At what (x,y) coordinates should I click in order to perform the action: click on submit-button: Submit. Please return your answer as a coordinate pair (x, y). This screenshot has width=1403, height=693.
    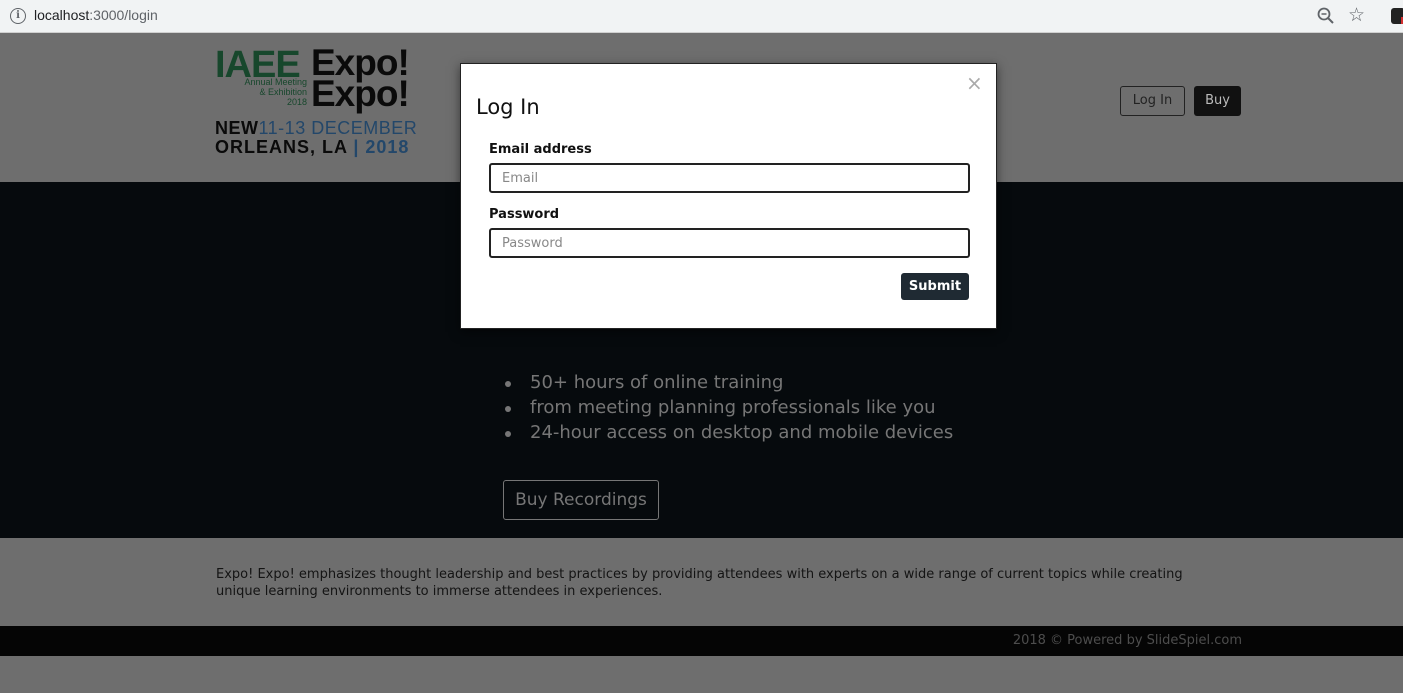
    Looking at the image, I should click on (935, 286).